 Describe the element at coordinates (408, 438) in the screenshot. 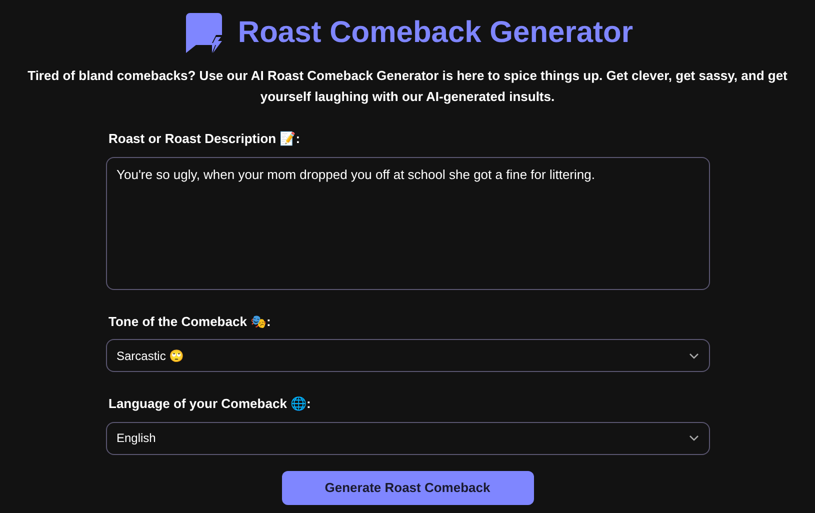

I see `dropdown: English` at that location.